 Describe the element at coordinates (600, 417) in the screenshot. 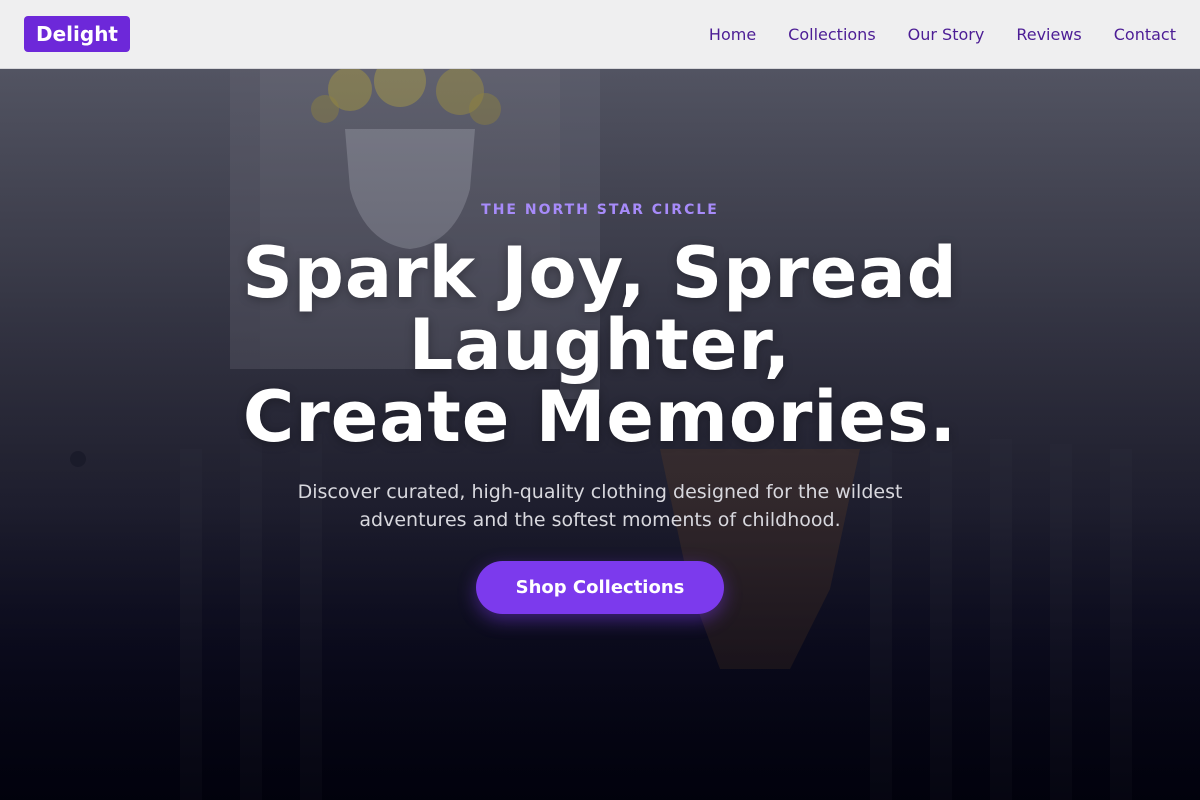

I see `hero-headline-line: Create Memories.` at that location.